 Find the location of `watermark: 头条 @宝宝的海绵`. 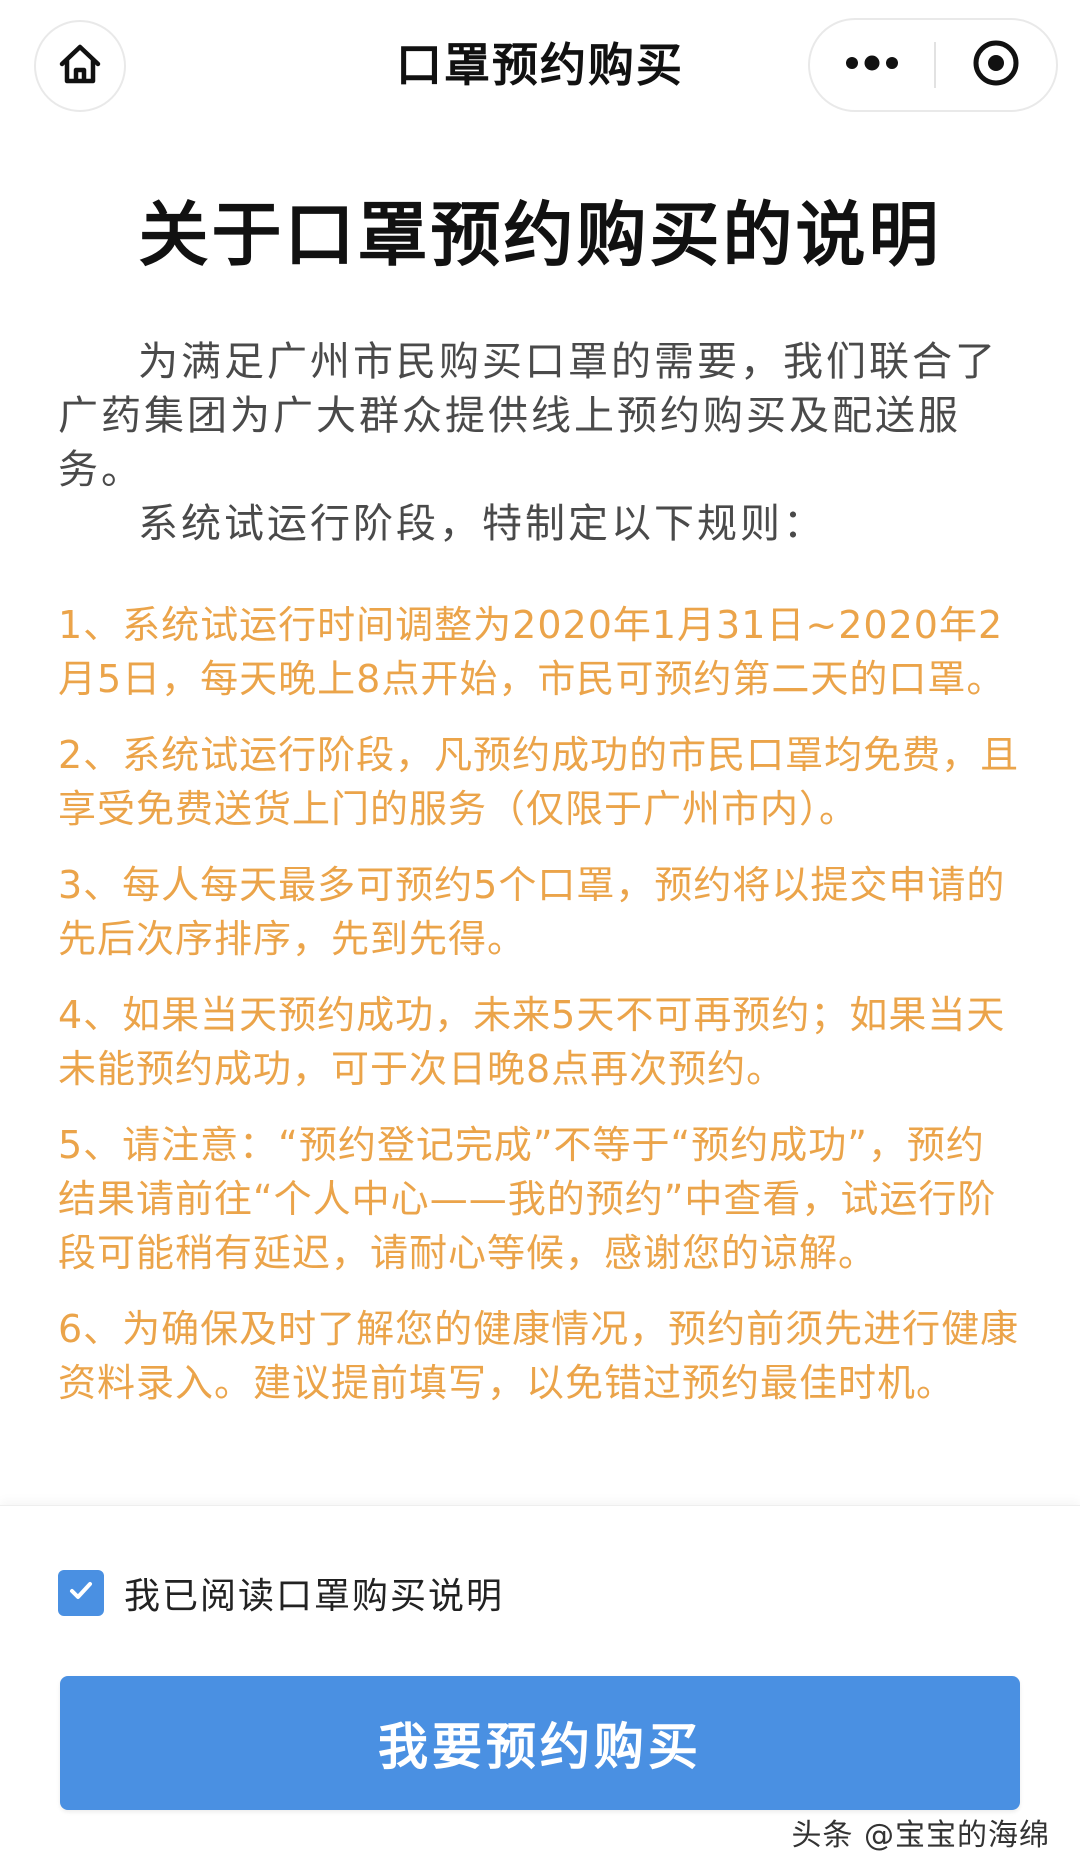

watermark: 头条 @宝宝的海绵 is located at coordinates (920, 1835).